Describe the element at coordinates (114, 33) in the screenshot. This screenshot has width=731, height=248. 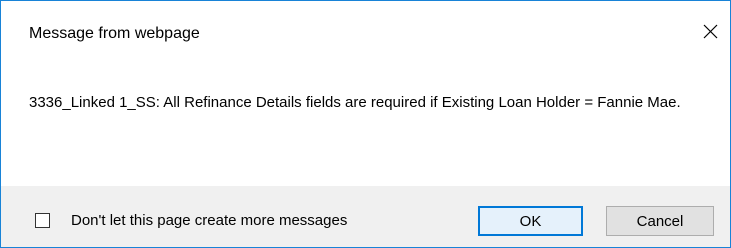
I see `dialog-title: Message from webpage` at that location.